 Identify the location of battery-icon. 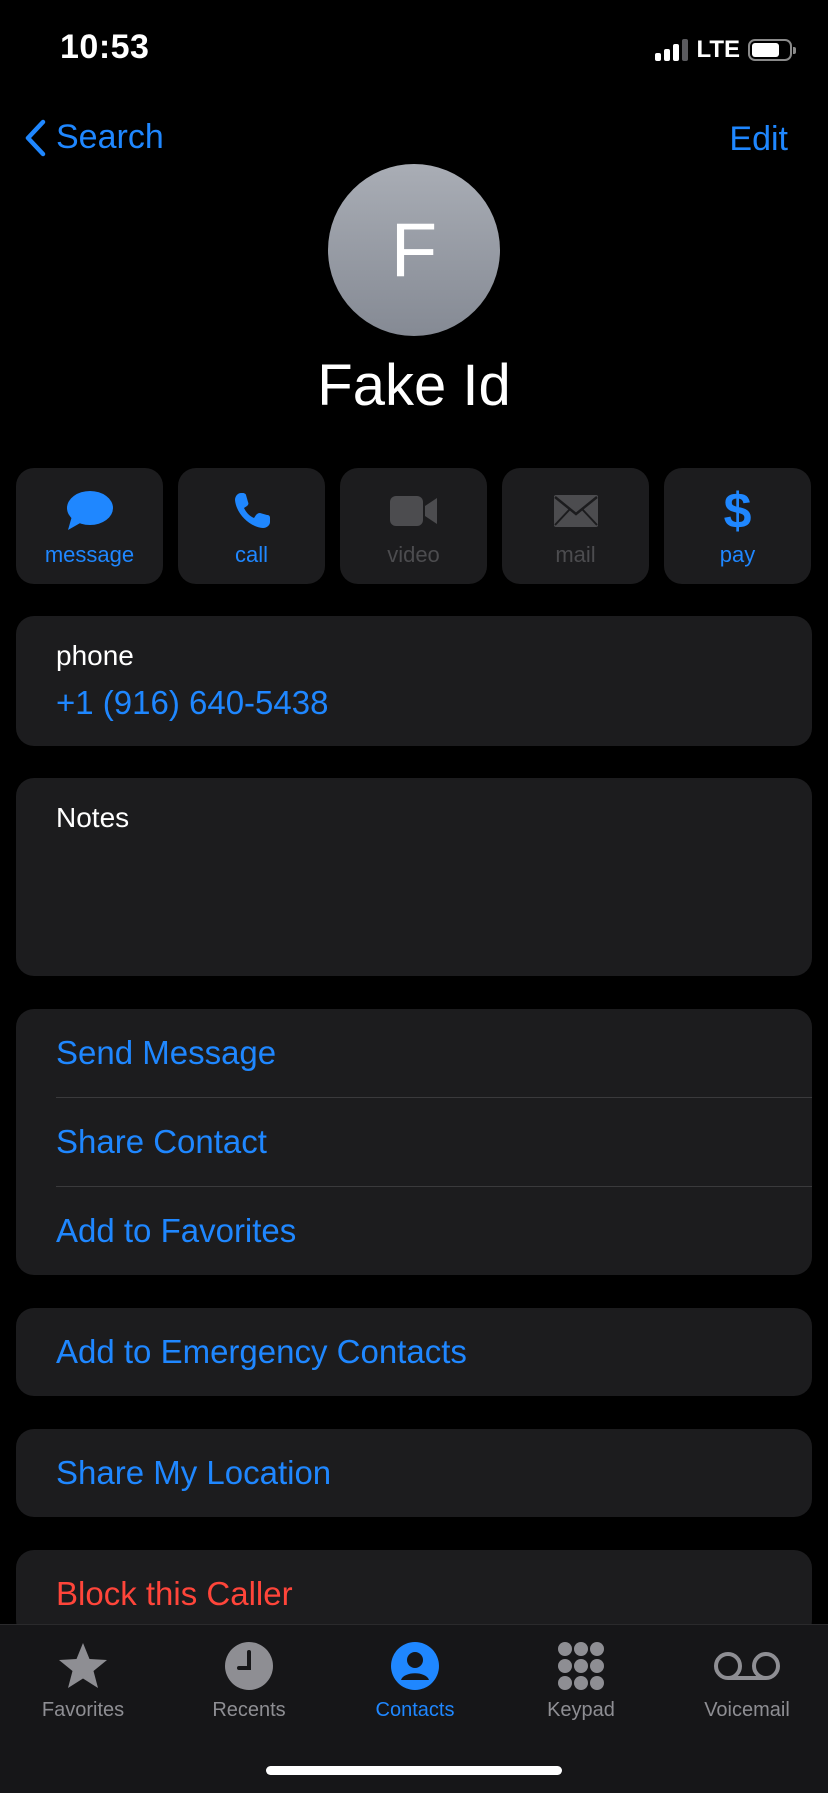
(772, 50).